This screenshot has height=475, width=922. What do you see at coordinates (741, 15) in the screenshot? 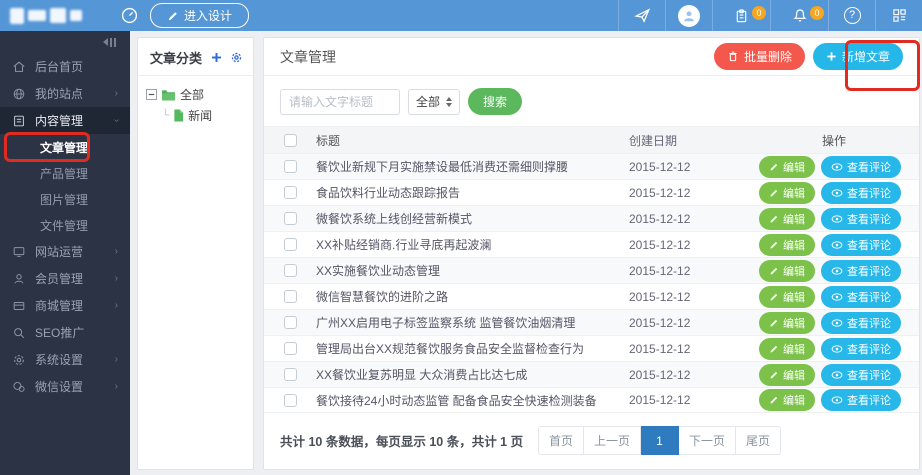
I see `tasks-icon: 0` at bounding box center [741, 15].